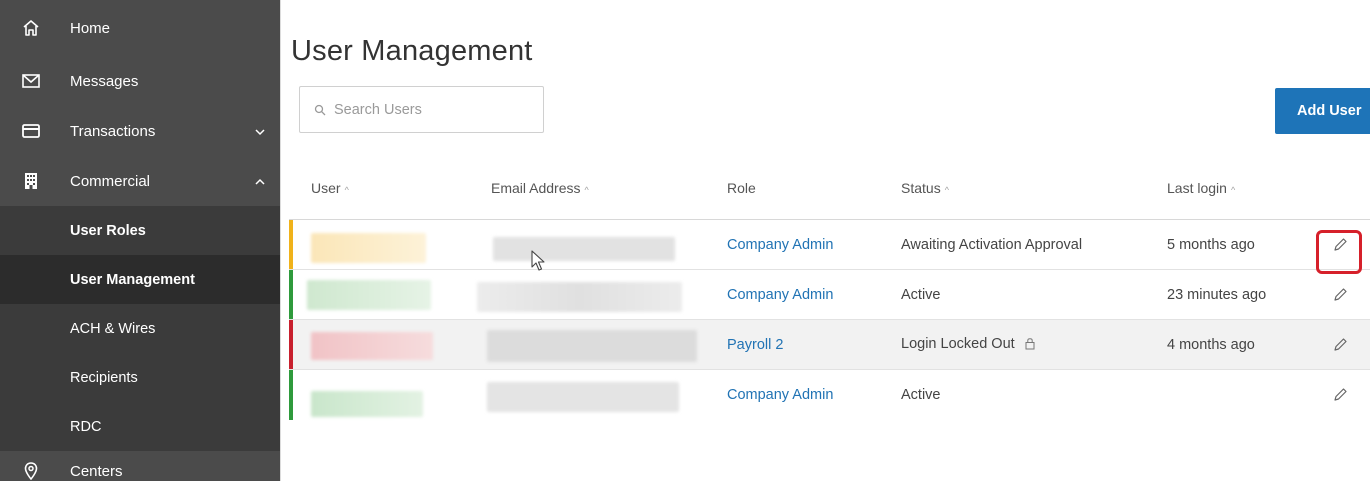 This screenshot has width=1370, height=481. Describe the element at coordinates (260, 131) in the screenshot. I see `chevron-down-icon` at that location.